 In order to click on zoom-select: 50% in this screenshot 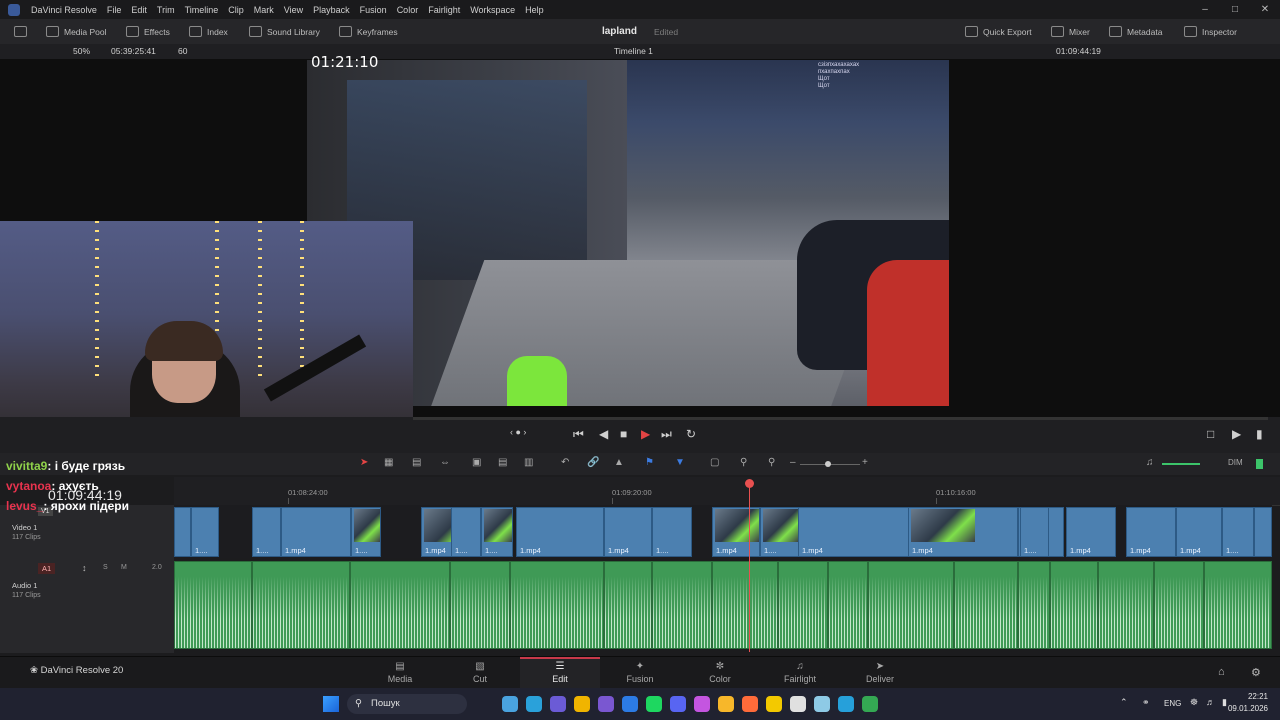, I will do `click(81, 51)`.